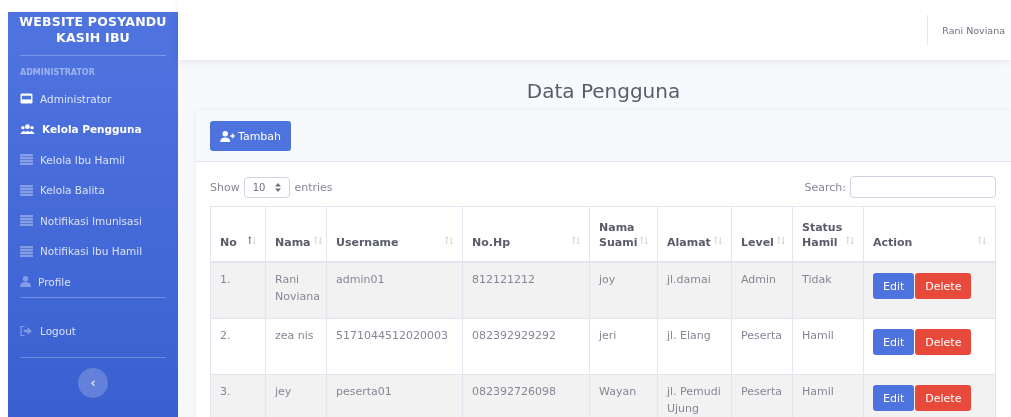  Describe the element at coordinates (251, 136) in the screenshot. I see `add-button: Tambah` at that location.